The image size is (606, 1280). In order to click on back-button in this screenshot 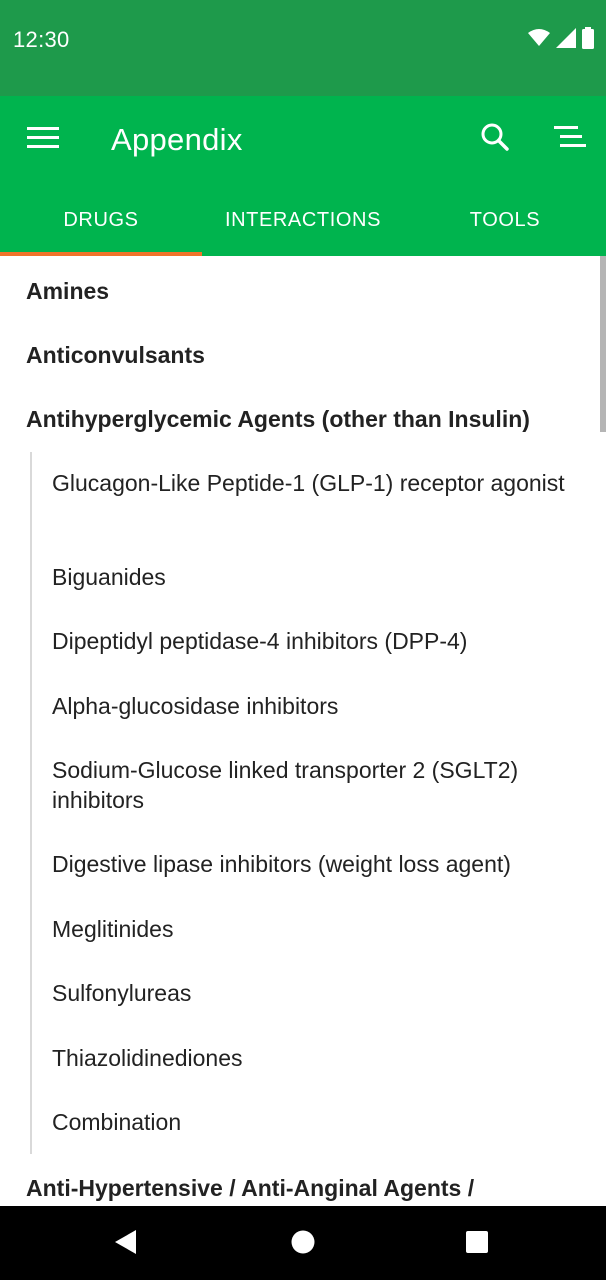, I will do `click(126, 1244)`.